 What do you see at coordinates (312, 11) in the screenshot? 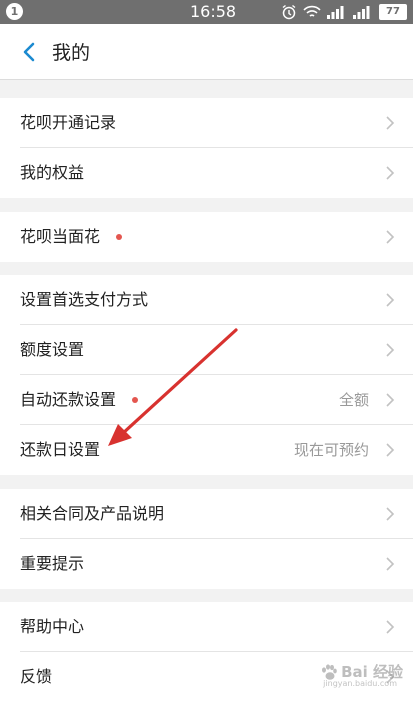
I see `wifi-icon` at bounding box center [312, 11].